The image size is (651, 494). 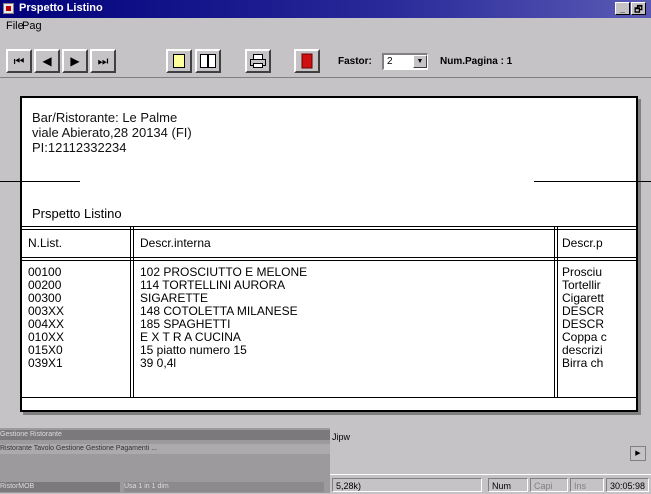 I want to click on right-margin-marker, so click(x=592, y=181).